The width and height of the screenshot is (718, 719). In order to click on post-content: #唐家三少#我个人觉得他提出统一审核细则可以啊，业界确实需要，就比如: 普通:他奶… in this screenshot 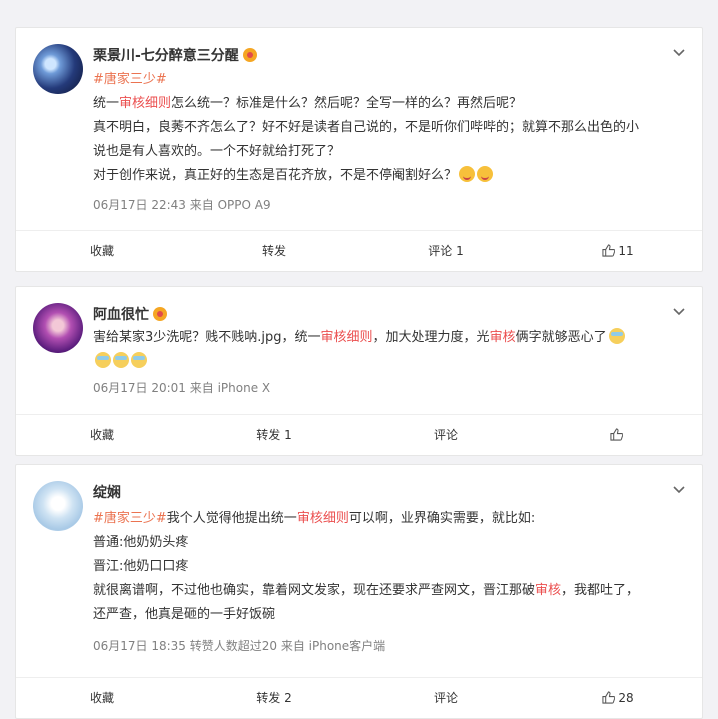, I will do `click(387, 567)`.